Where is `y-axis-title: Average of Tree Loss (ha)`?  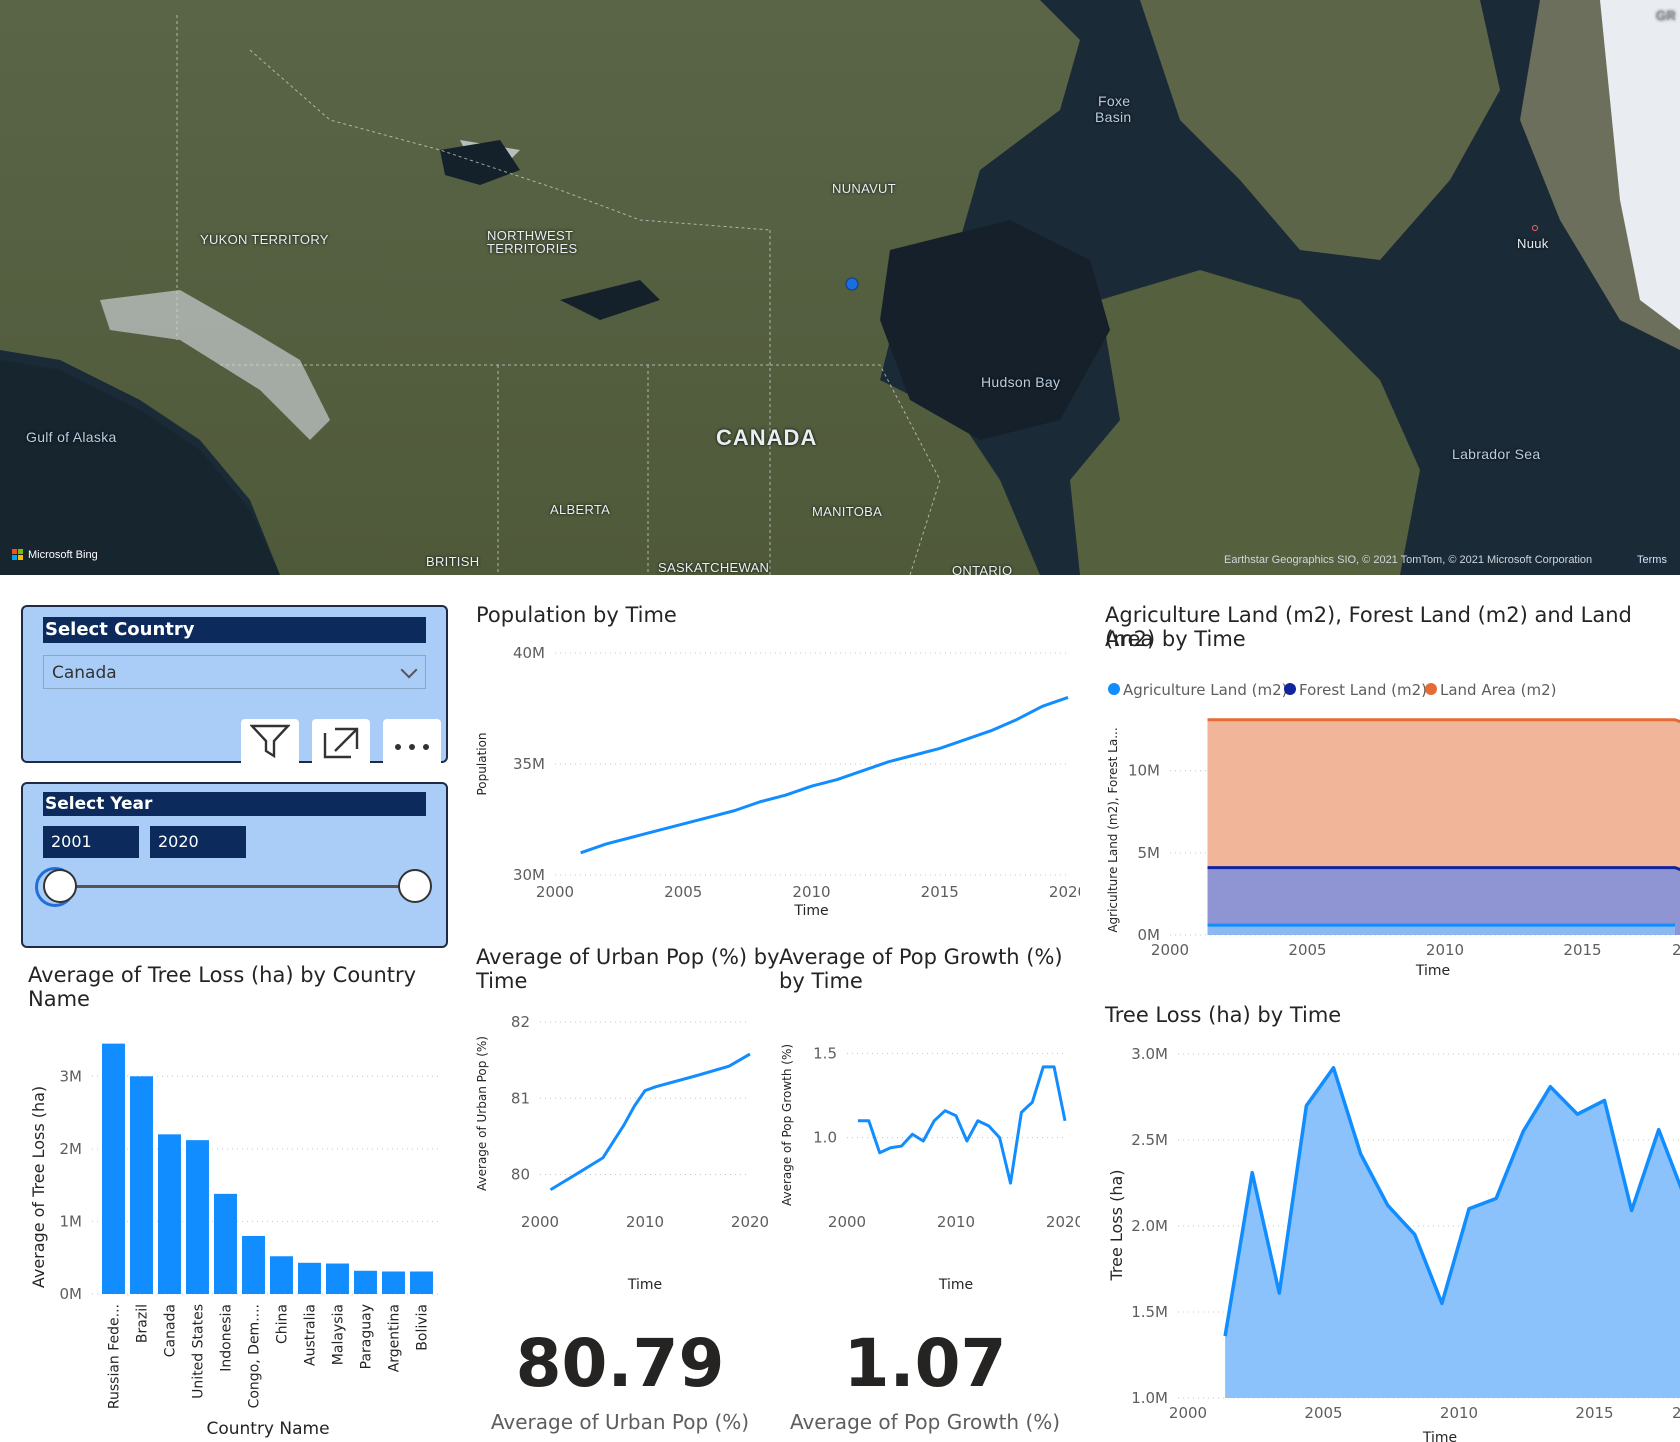
y-axis-title: Average of Tree Loss (ha) is located at coordinates (38, 1187).